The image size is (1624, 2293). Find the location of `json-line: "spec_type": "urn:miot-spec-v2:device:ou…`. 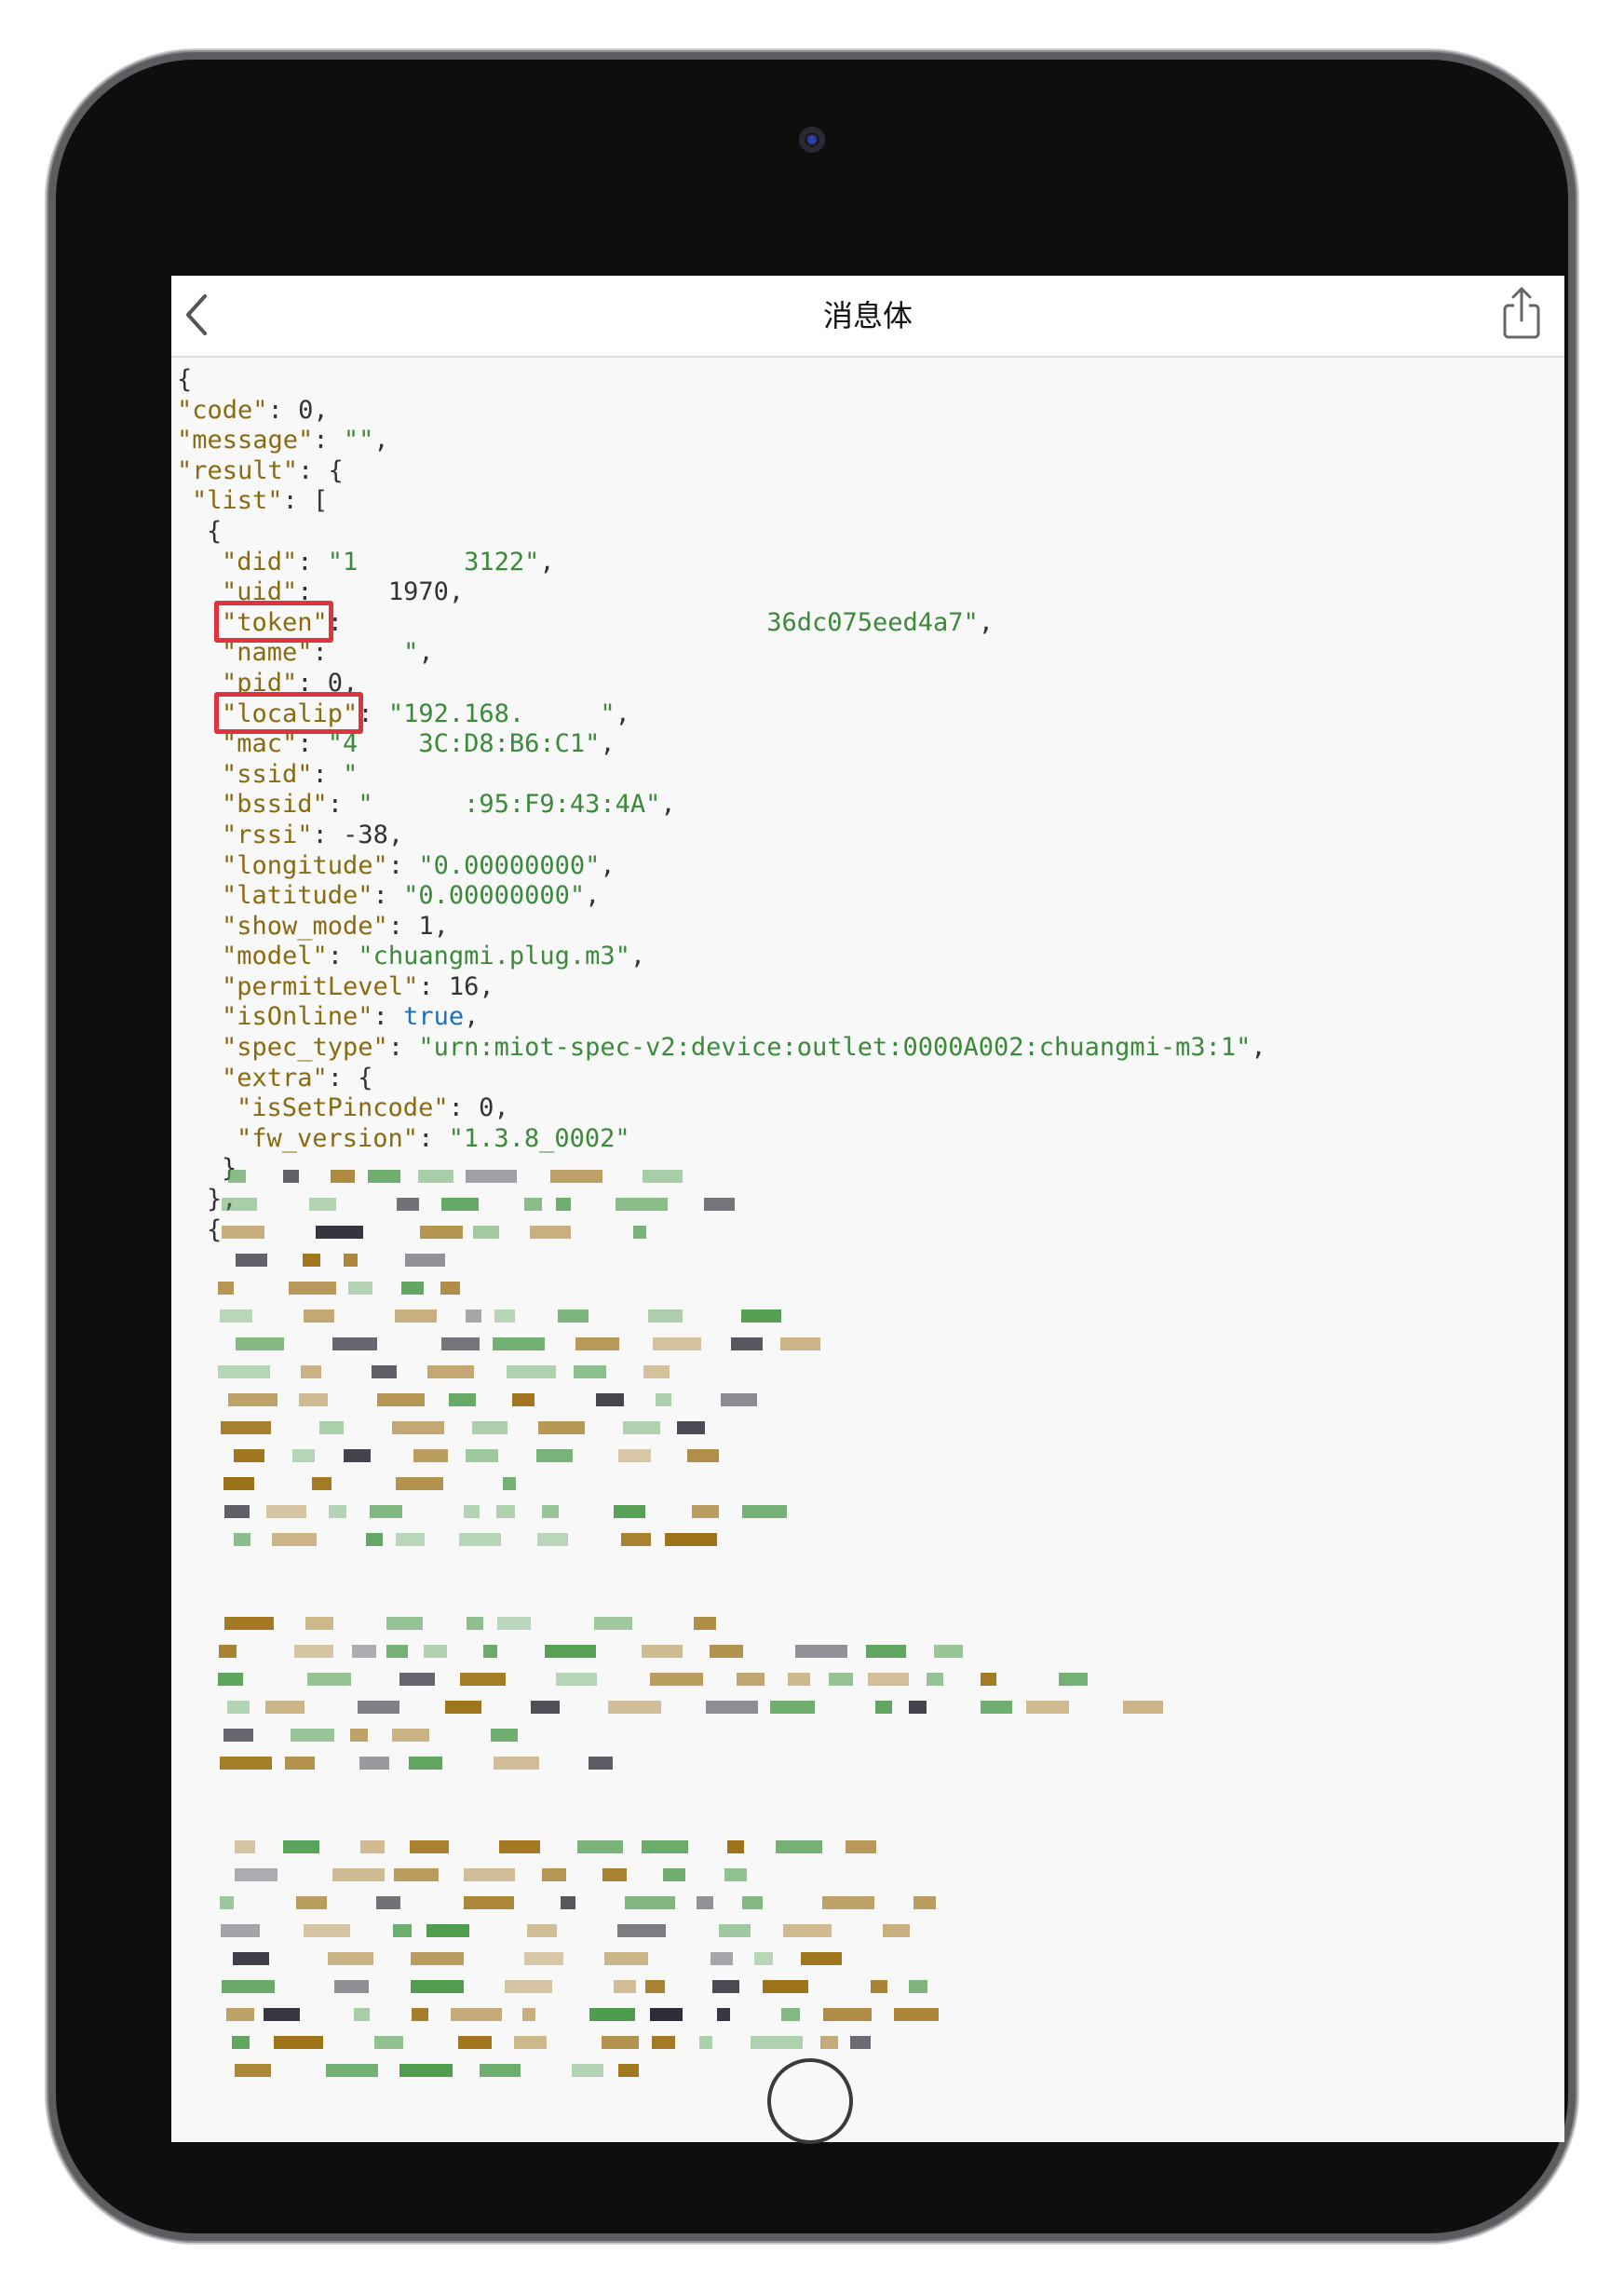

json-line: "spec_type": "urn:miot-spec-v2:device:ou… is located at coordinates (721, 1048).